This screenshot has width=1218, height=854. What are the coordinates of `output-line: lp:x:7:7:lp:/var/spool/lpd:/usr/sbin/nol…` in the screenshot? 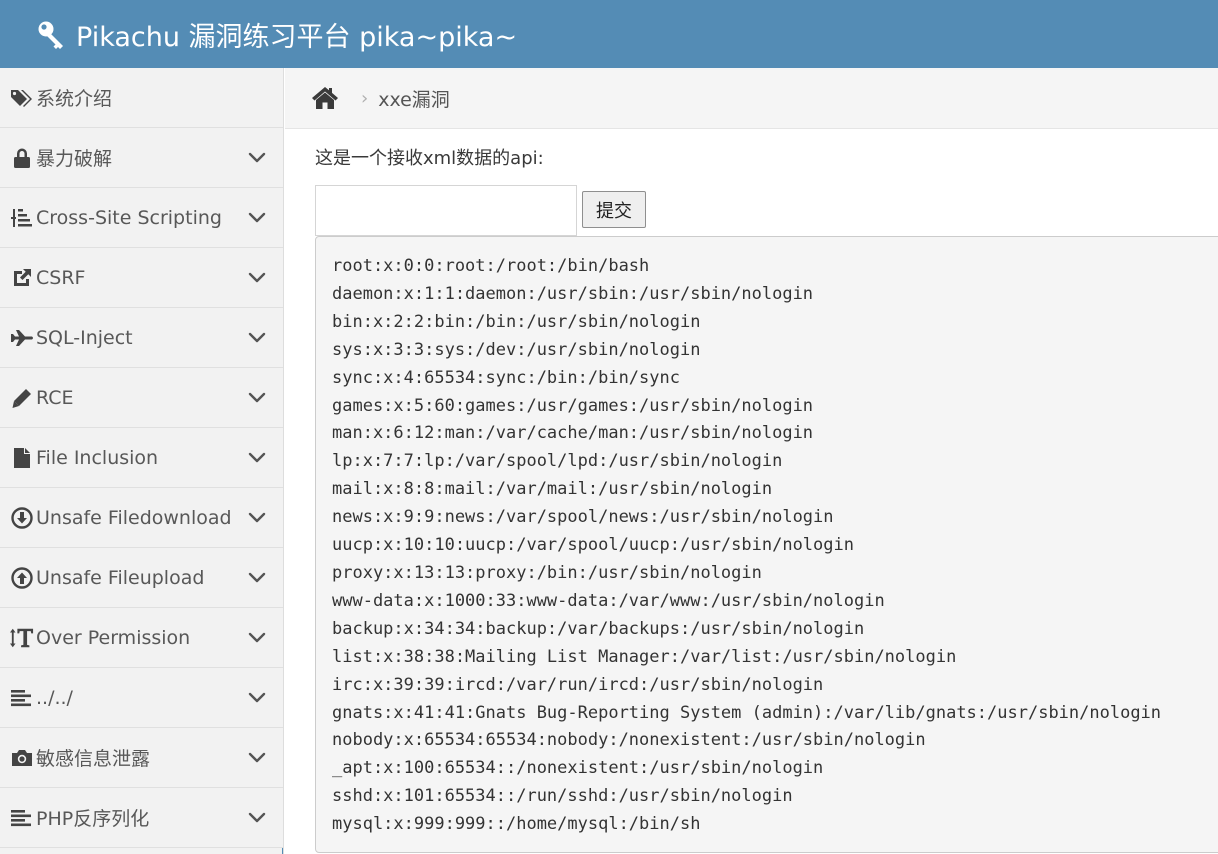 It's located at (557, 461).